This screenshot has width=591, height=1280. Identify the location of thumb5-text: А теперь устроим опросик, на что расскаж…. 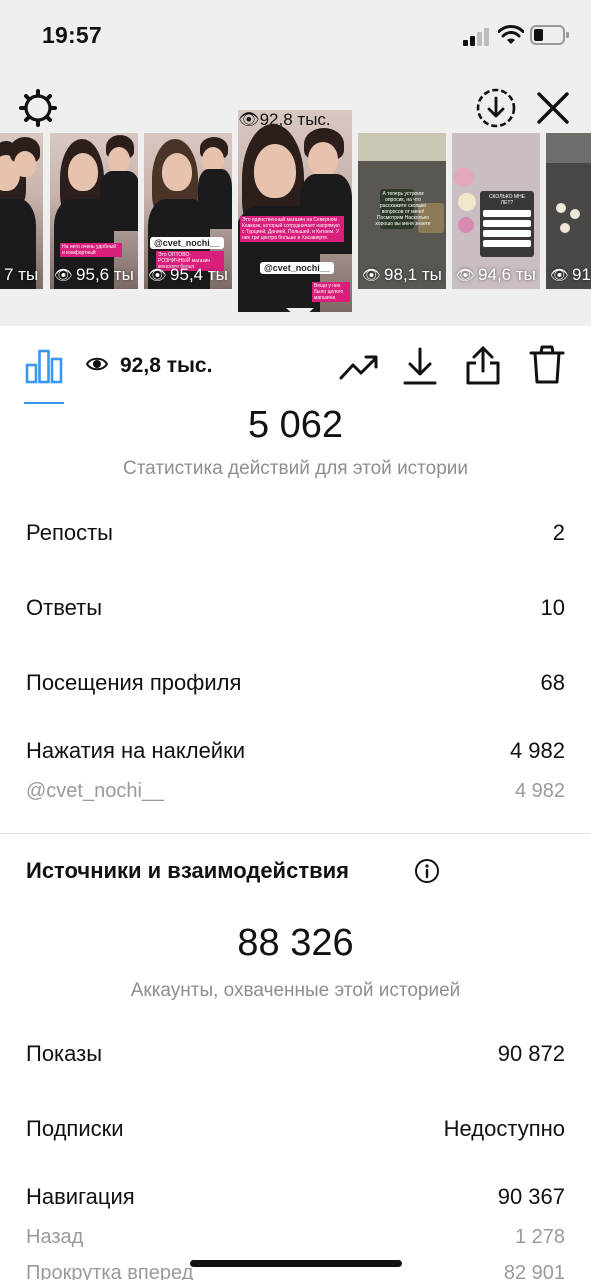
(403, 209).